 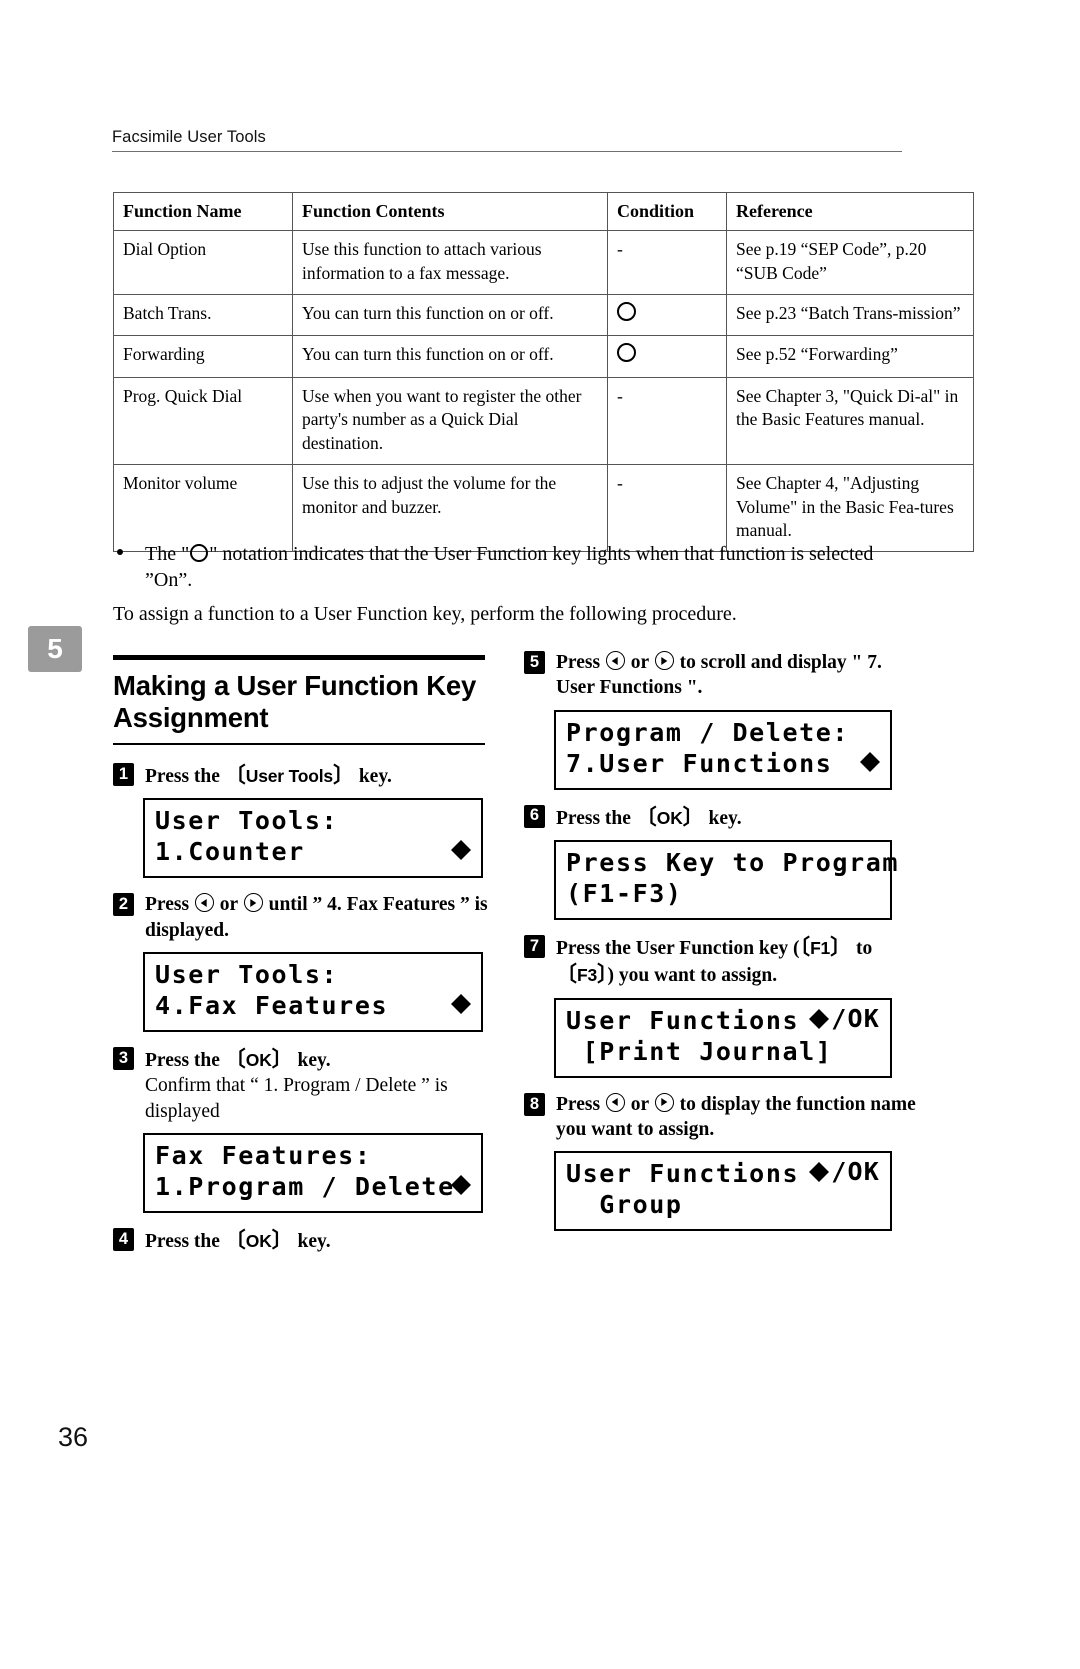 What do you see at coordinates (247, 821) in the screenshot?
I see `lcd-1-line-1: User Tools:` at bounding box center [247, 821].